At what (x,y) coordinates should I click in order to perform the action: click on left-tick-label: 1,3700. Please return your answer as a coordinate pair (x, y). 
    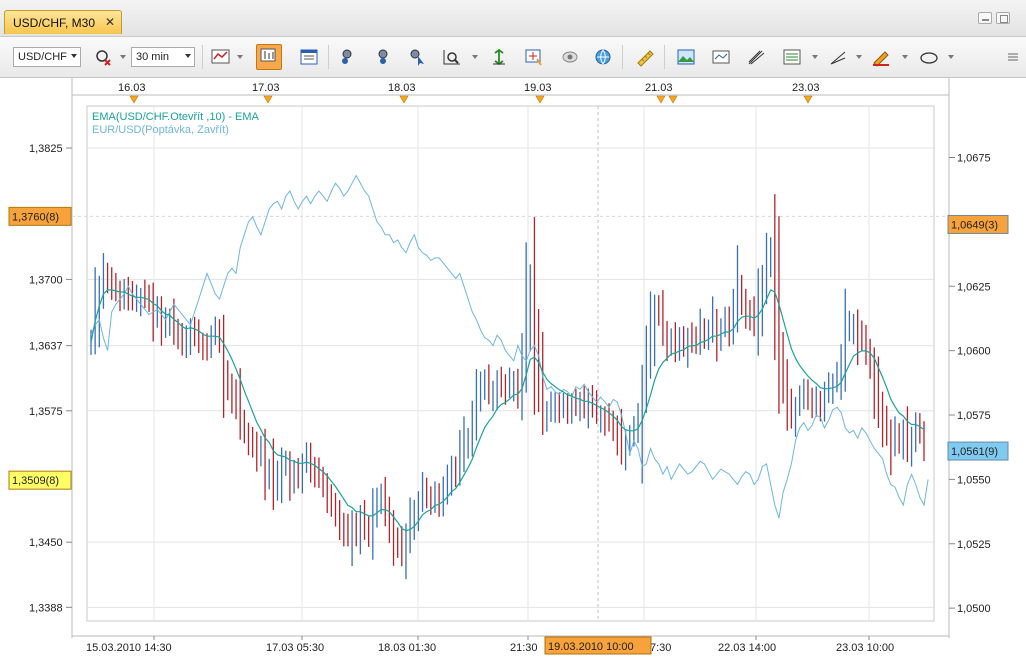
    Looking at the image, I should click on (46, 280).